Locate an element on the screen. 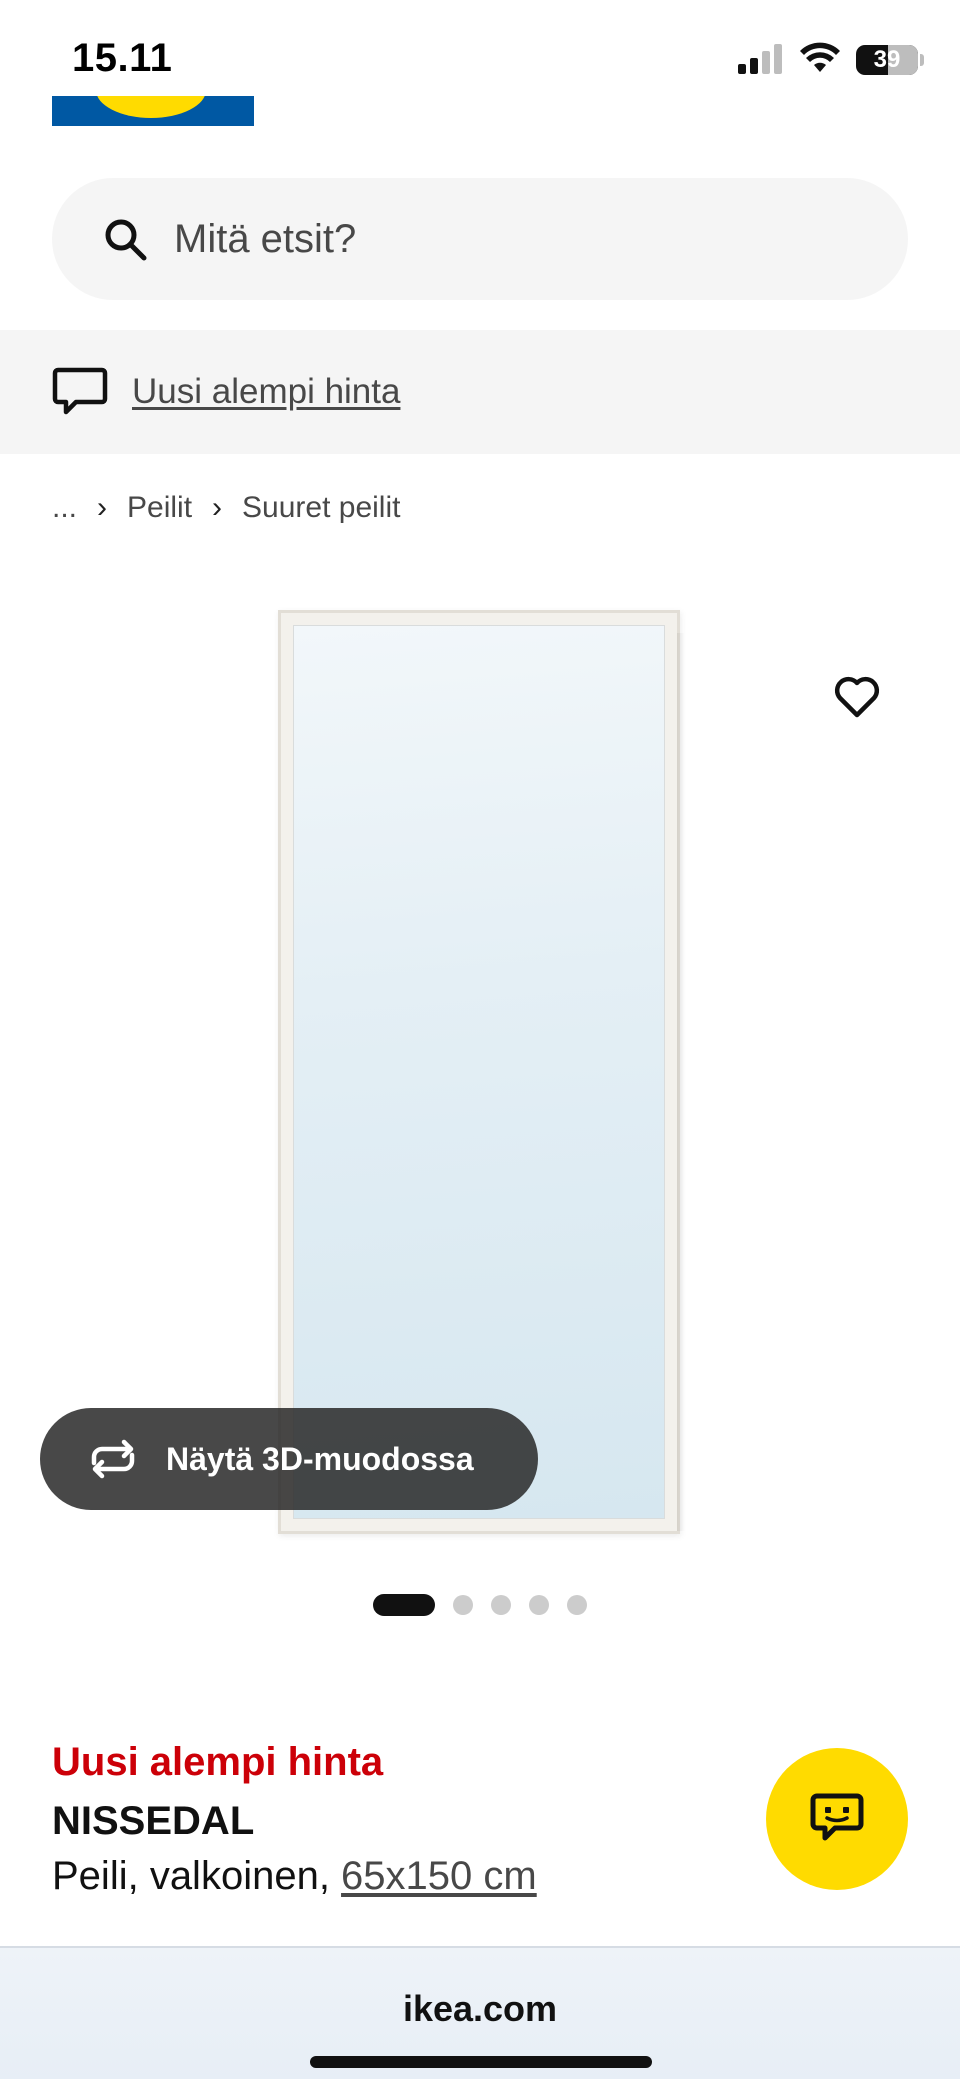  search-input: Mitä etsit? is located at coordinates (480, 239).